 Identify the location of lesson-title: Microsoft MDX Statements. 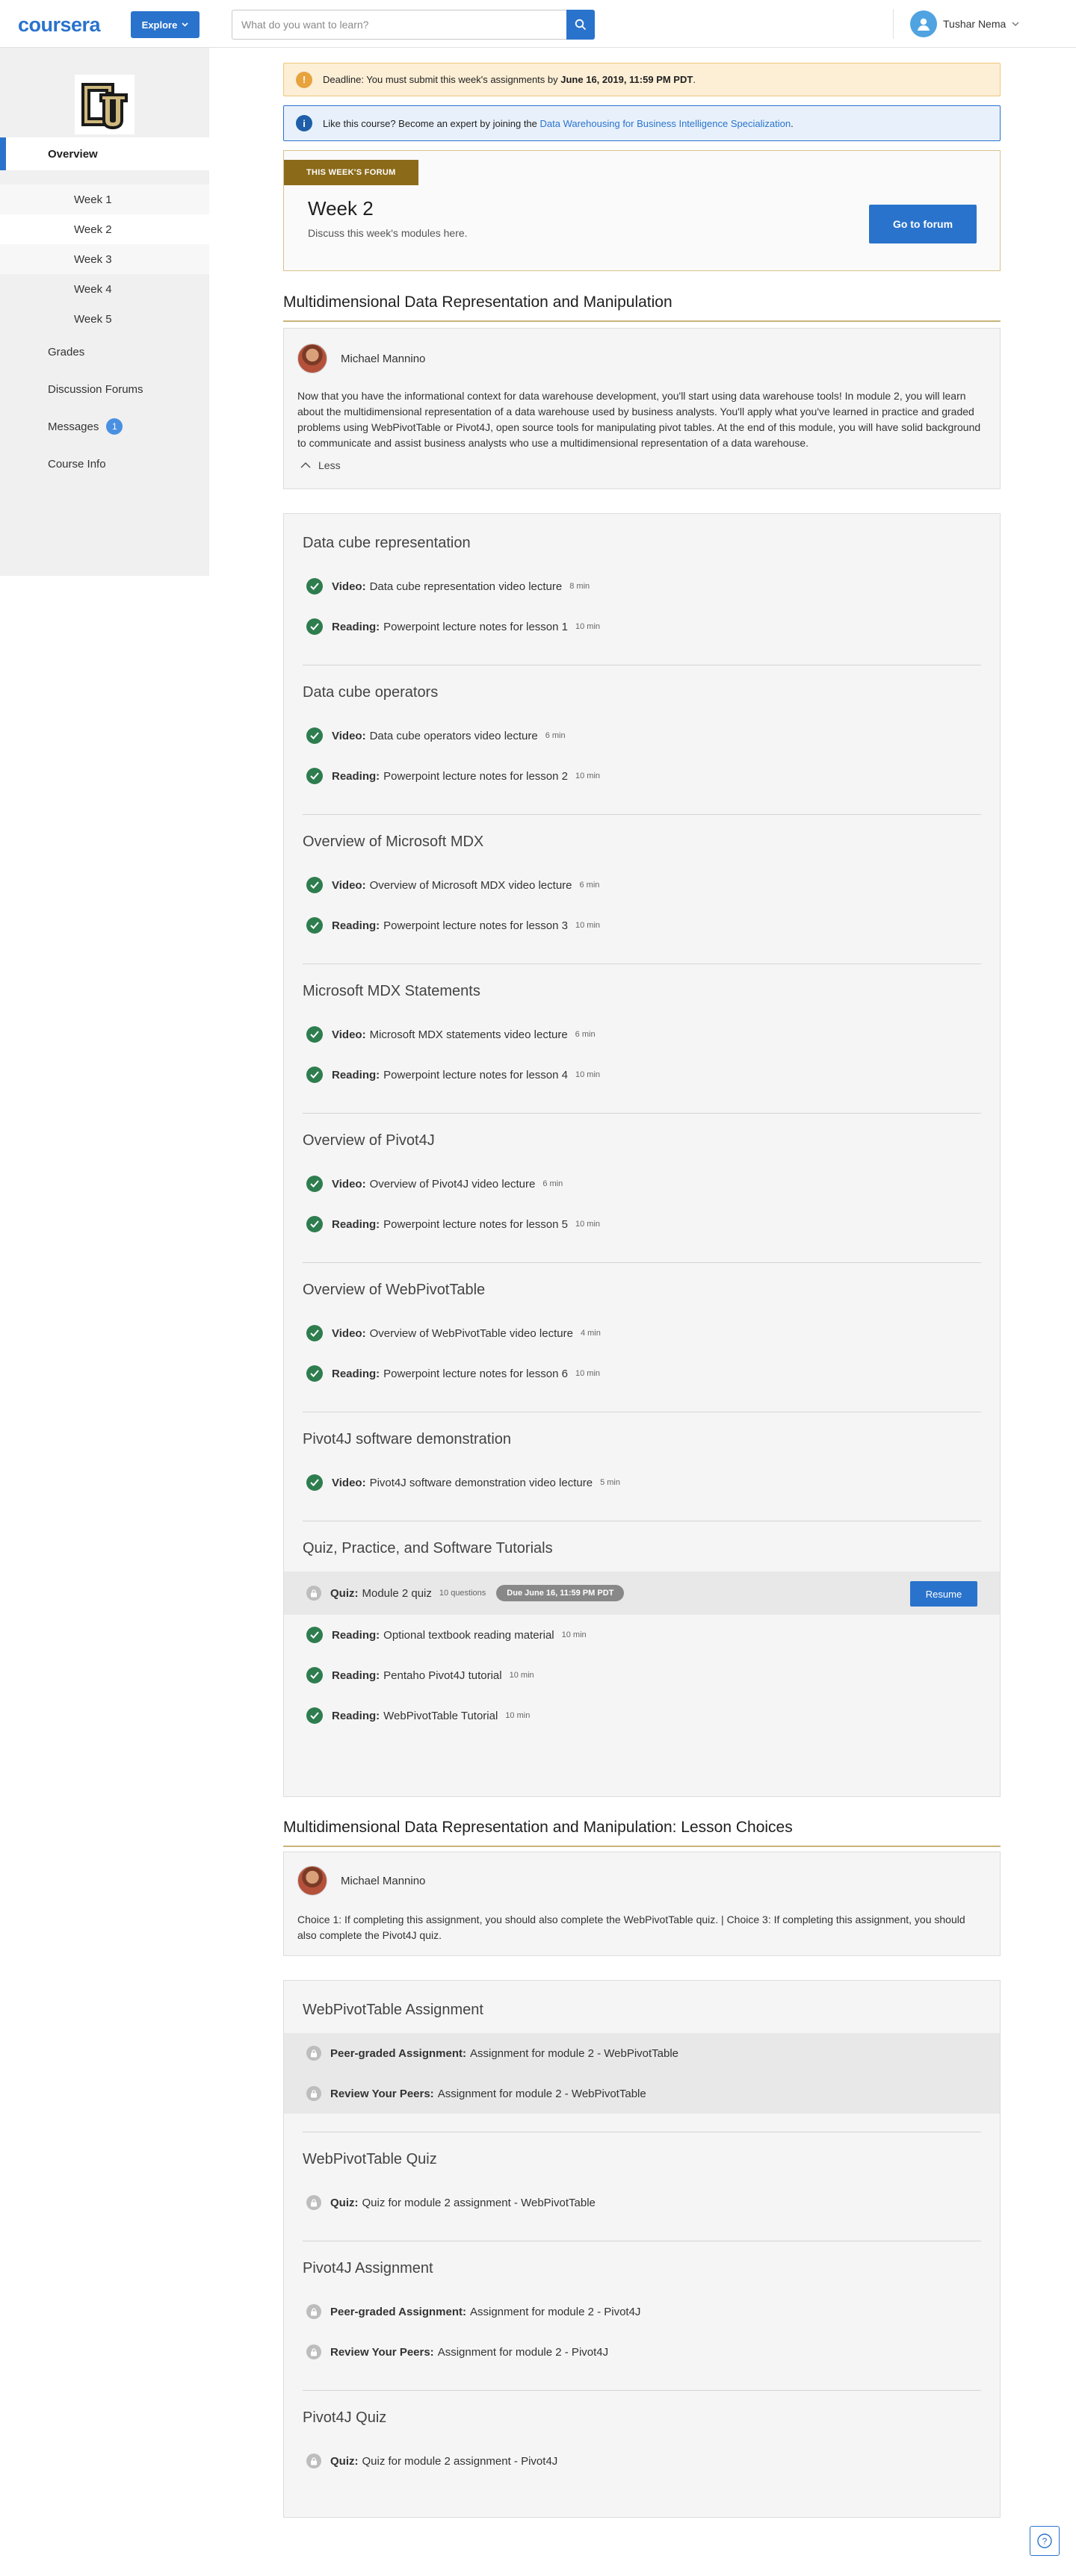
(391, 991).